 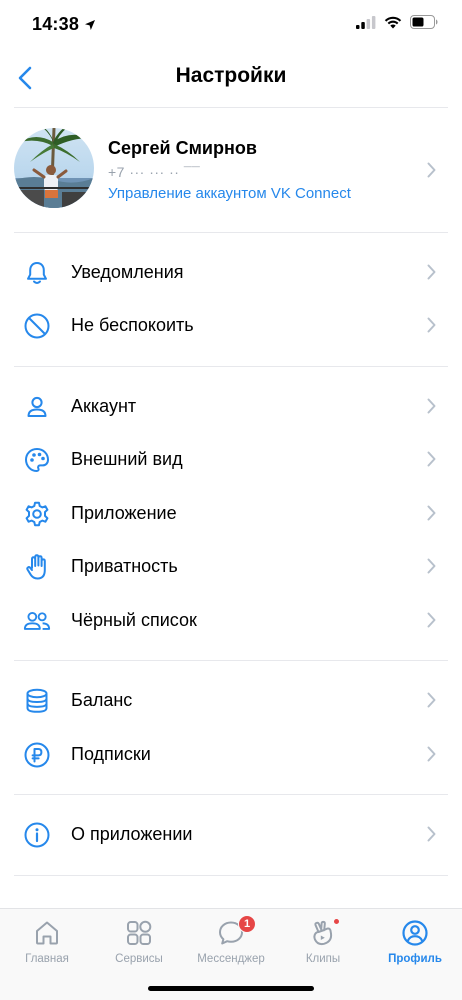 What do you see at coordinates (124, 566) in the screenshot?
I see `menu-item-label: Приватность` at bounding box center [124, 566].